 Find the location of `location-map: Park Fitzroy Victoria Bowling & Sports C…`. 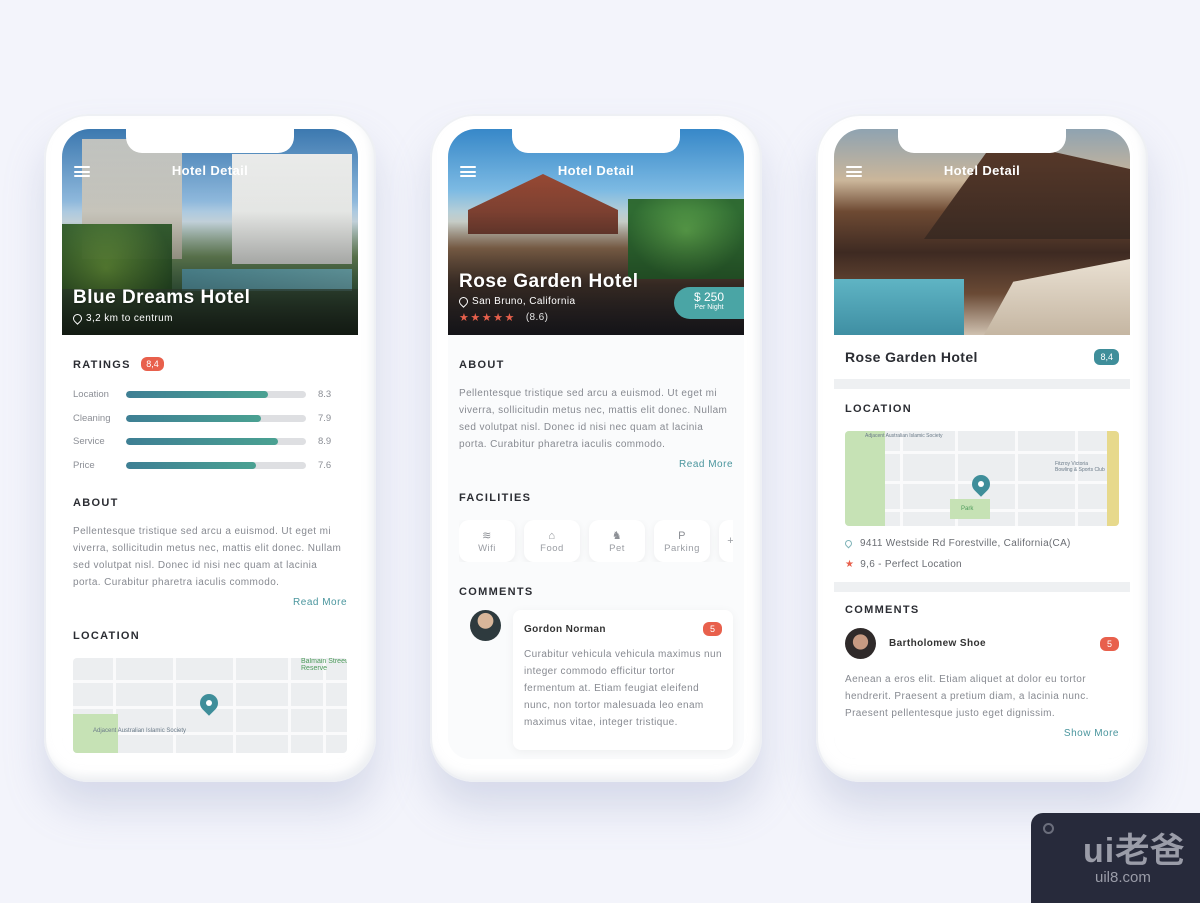

location-map: Park Fitzroy Victoria Bowling & Sports C… is located at coordinates (982, 478).